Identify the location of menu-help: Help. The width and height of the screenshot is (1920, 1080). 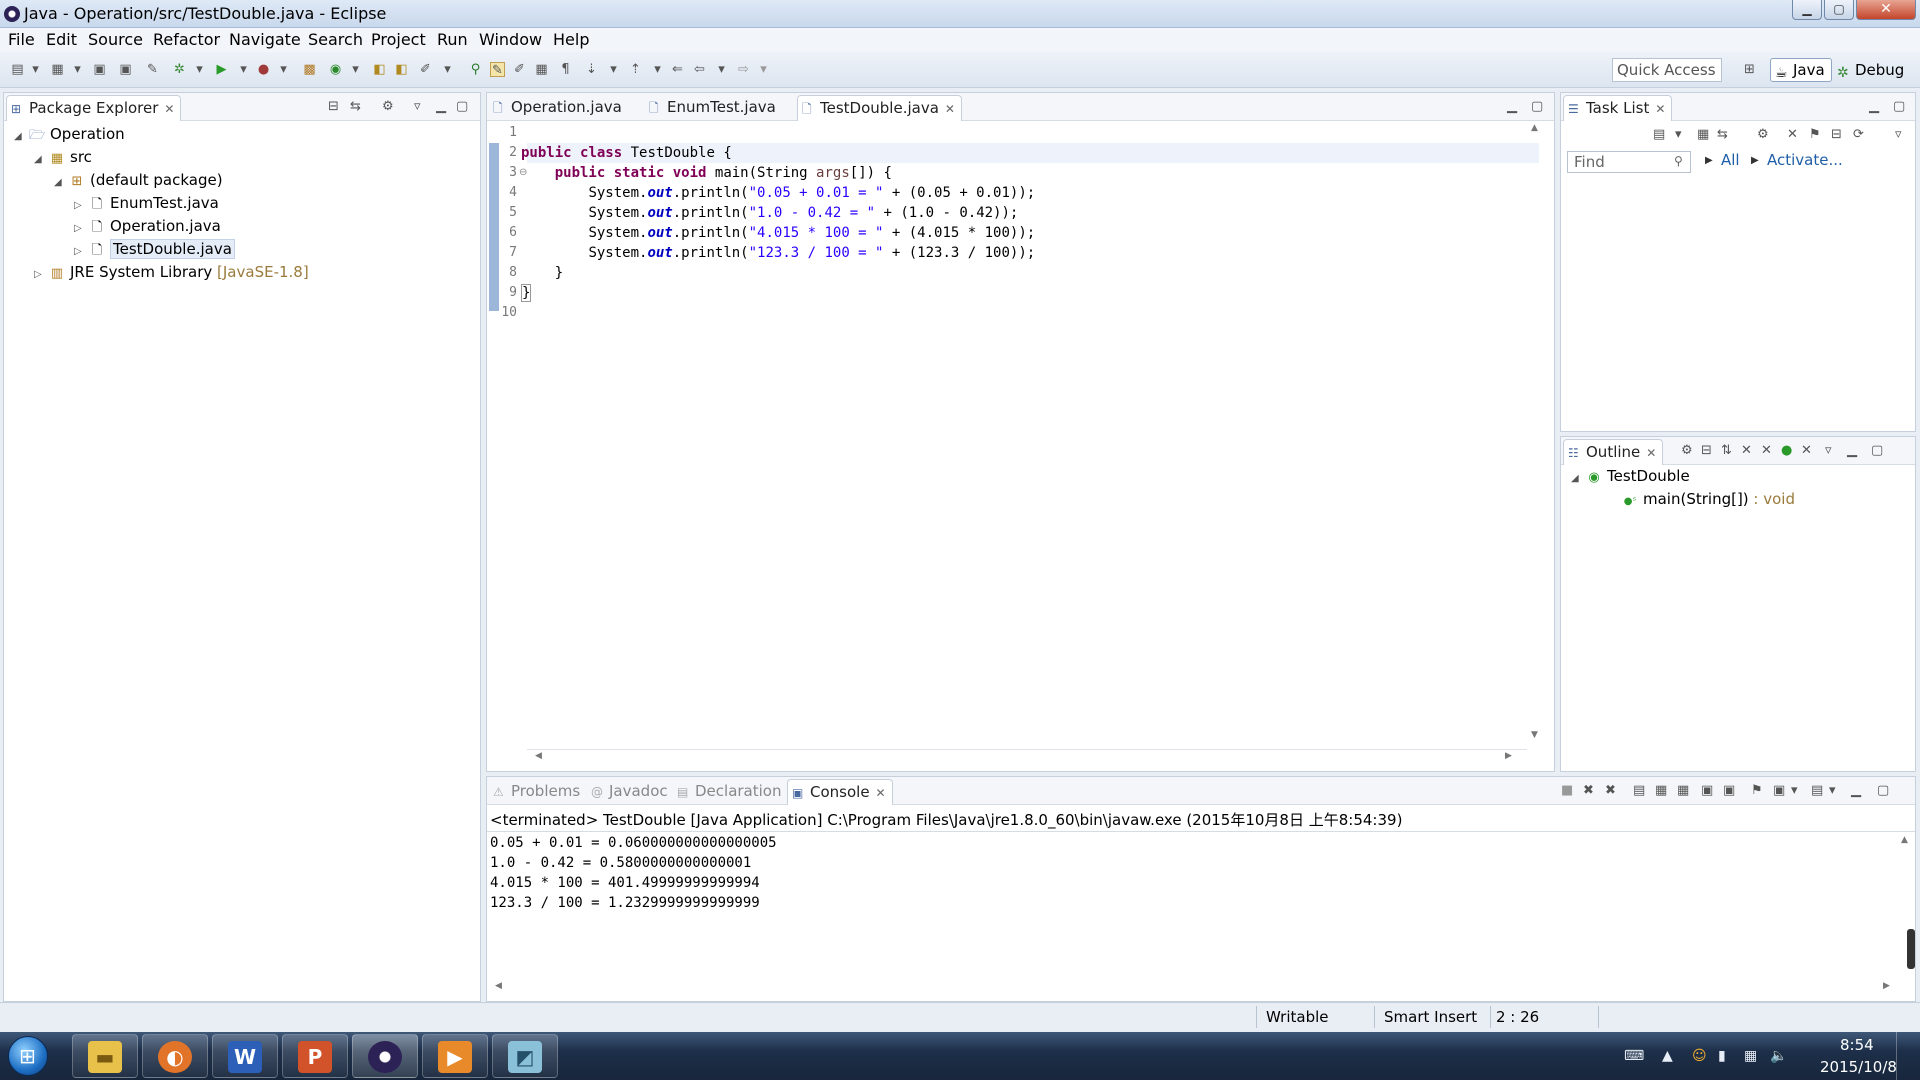
(571, 39).